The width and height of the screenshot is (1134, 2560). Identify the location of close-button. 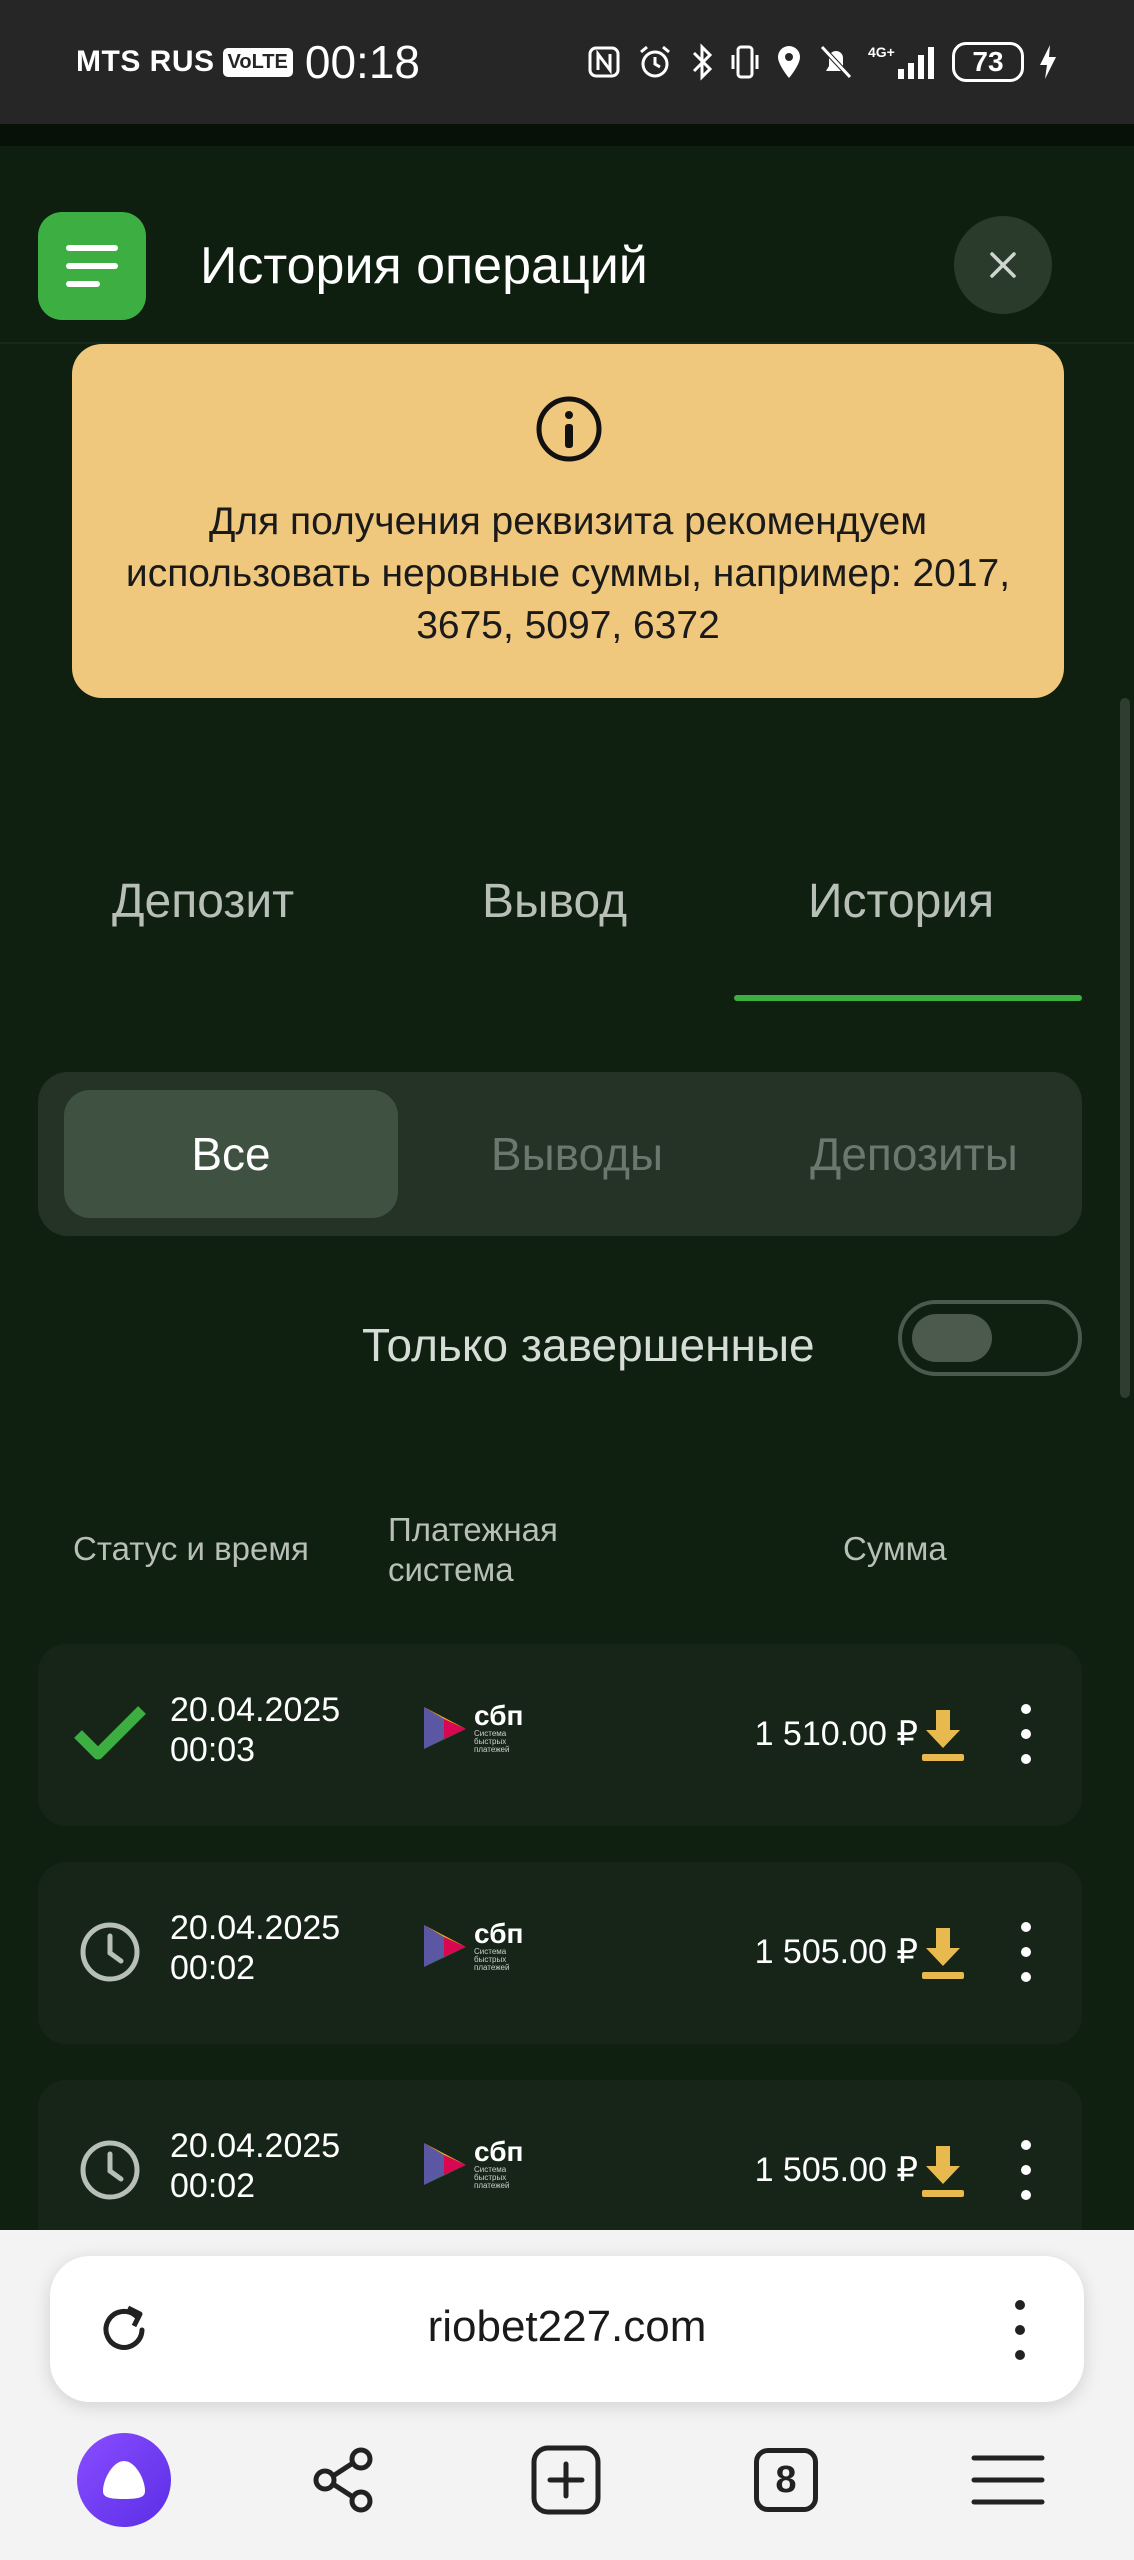
(1003, 265).